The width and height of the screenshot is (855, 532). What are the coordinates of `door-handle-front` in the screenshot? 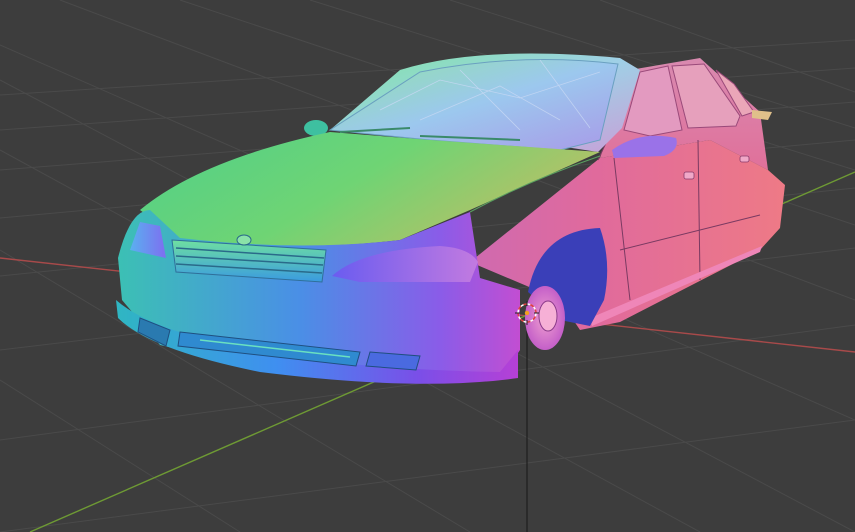 It's located at (689, 175).